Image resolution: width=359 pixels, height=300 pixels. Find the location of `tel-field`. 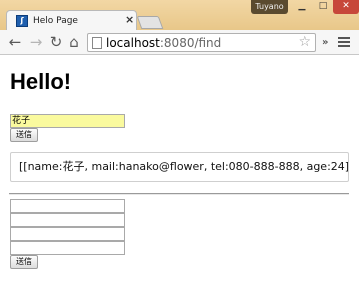

tel-field is located at coordinates (67, 234).